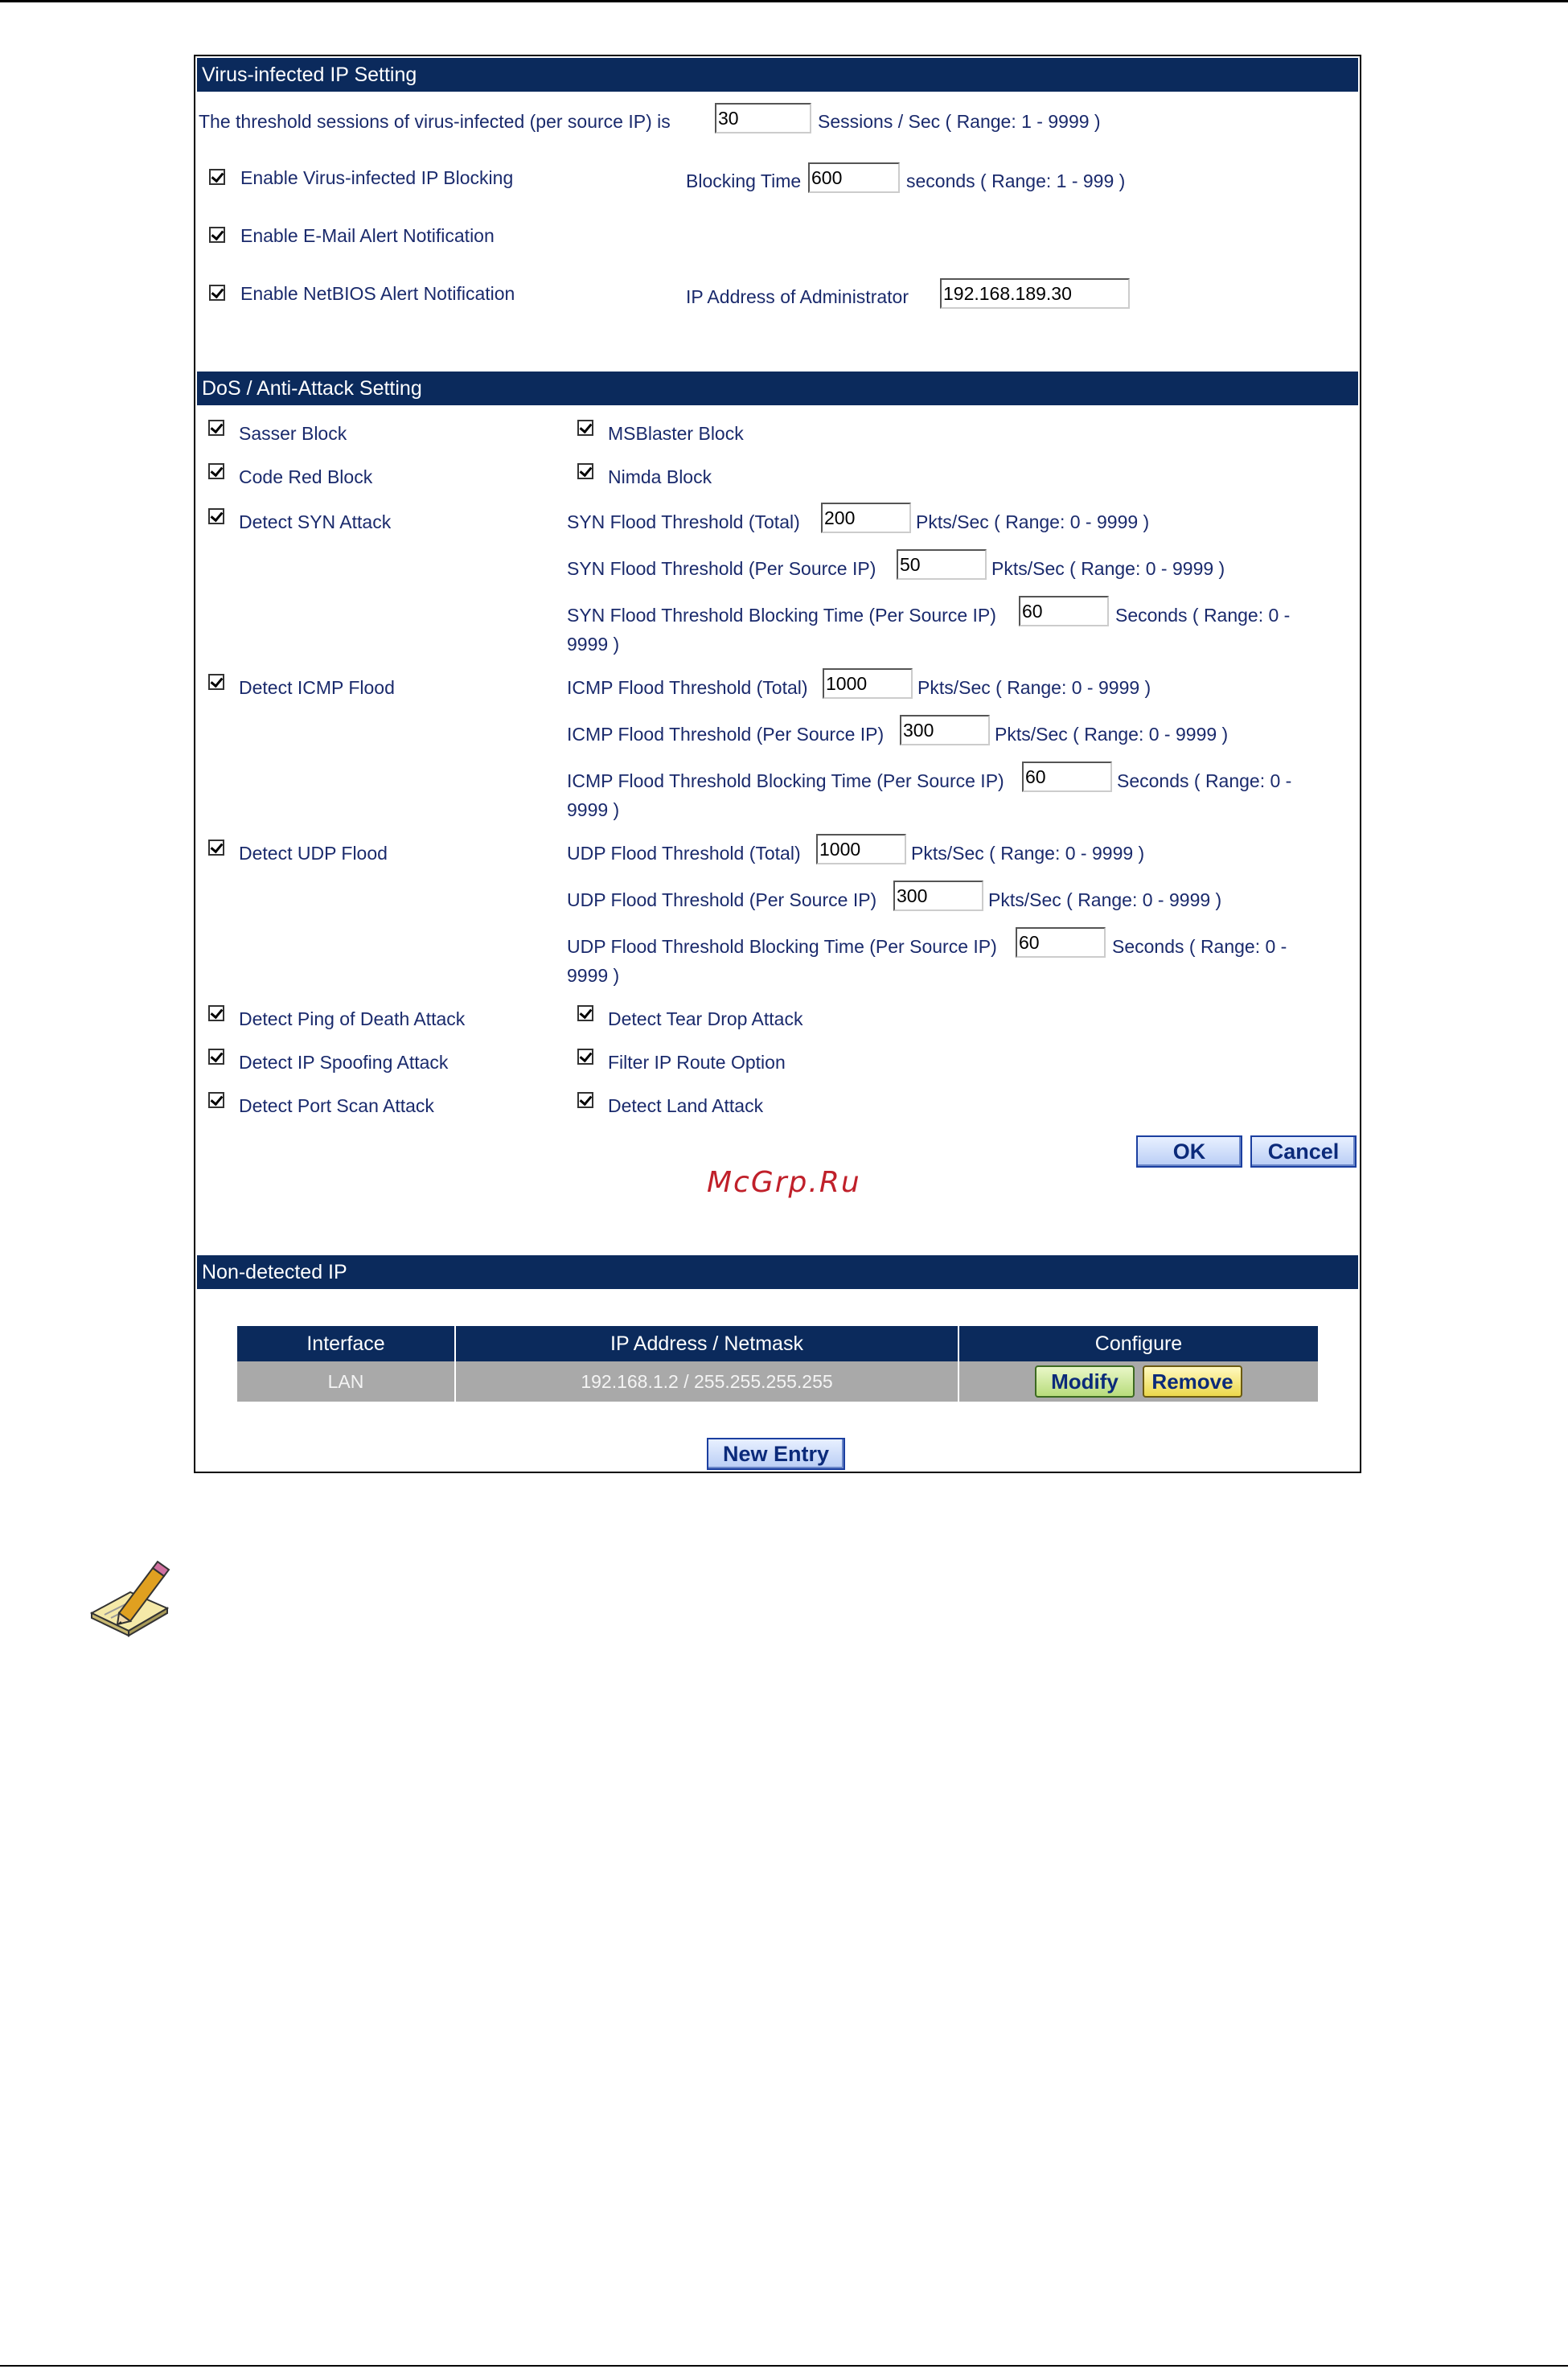 The image size is (1568, 2369). I want to click on udp-block-unit: Seconds ( Range: 0 -, so click(1199, 946).